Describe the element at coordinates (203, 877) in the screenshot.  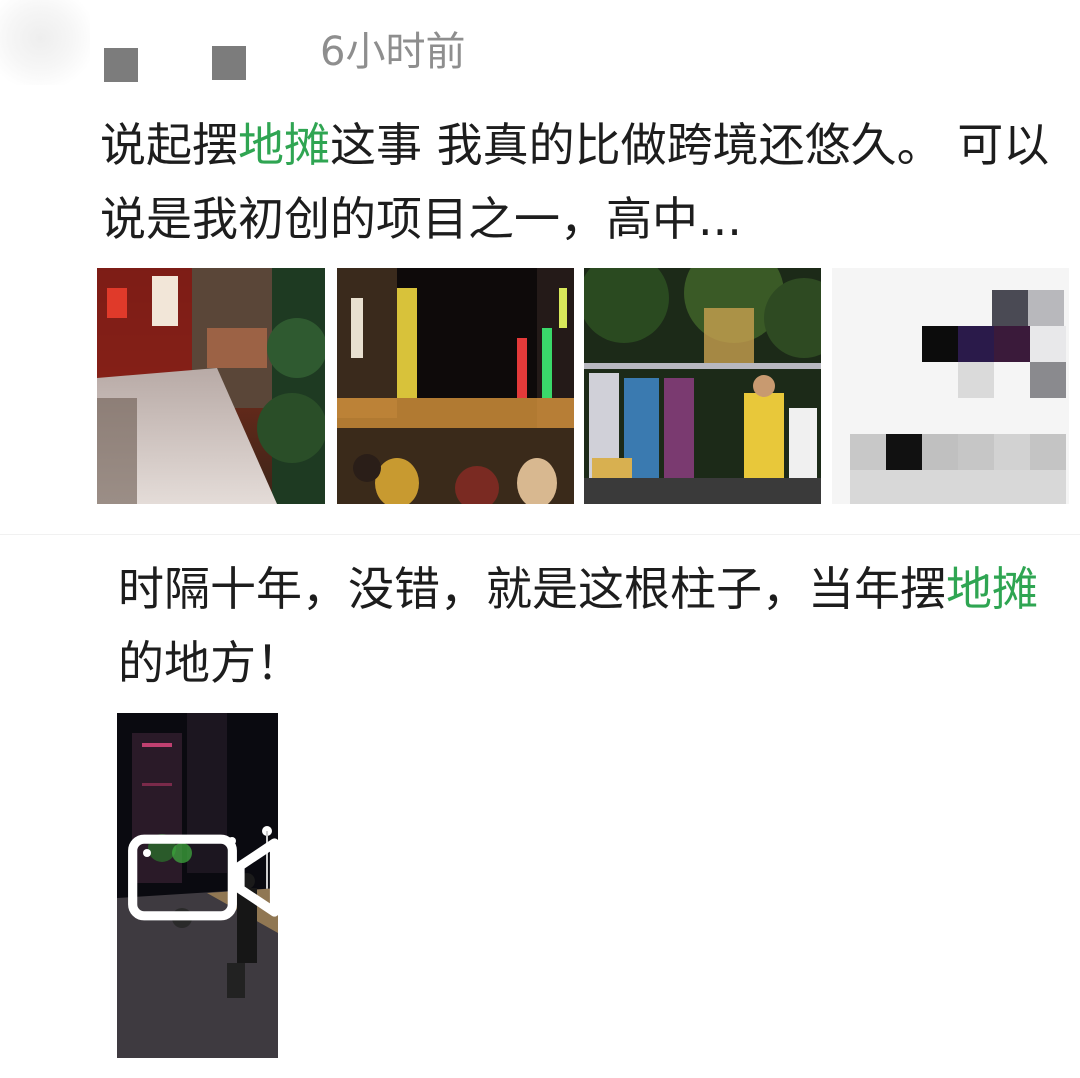
I see `video-camera-icon` at that location.